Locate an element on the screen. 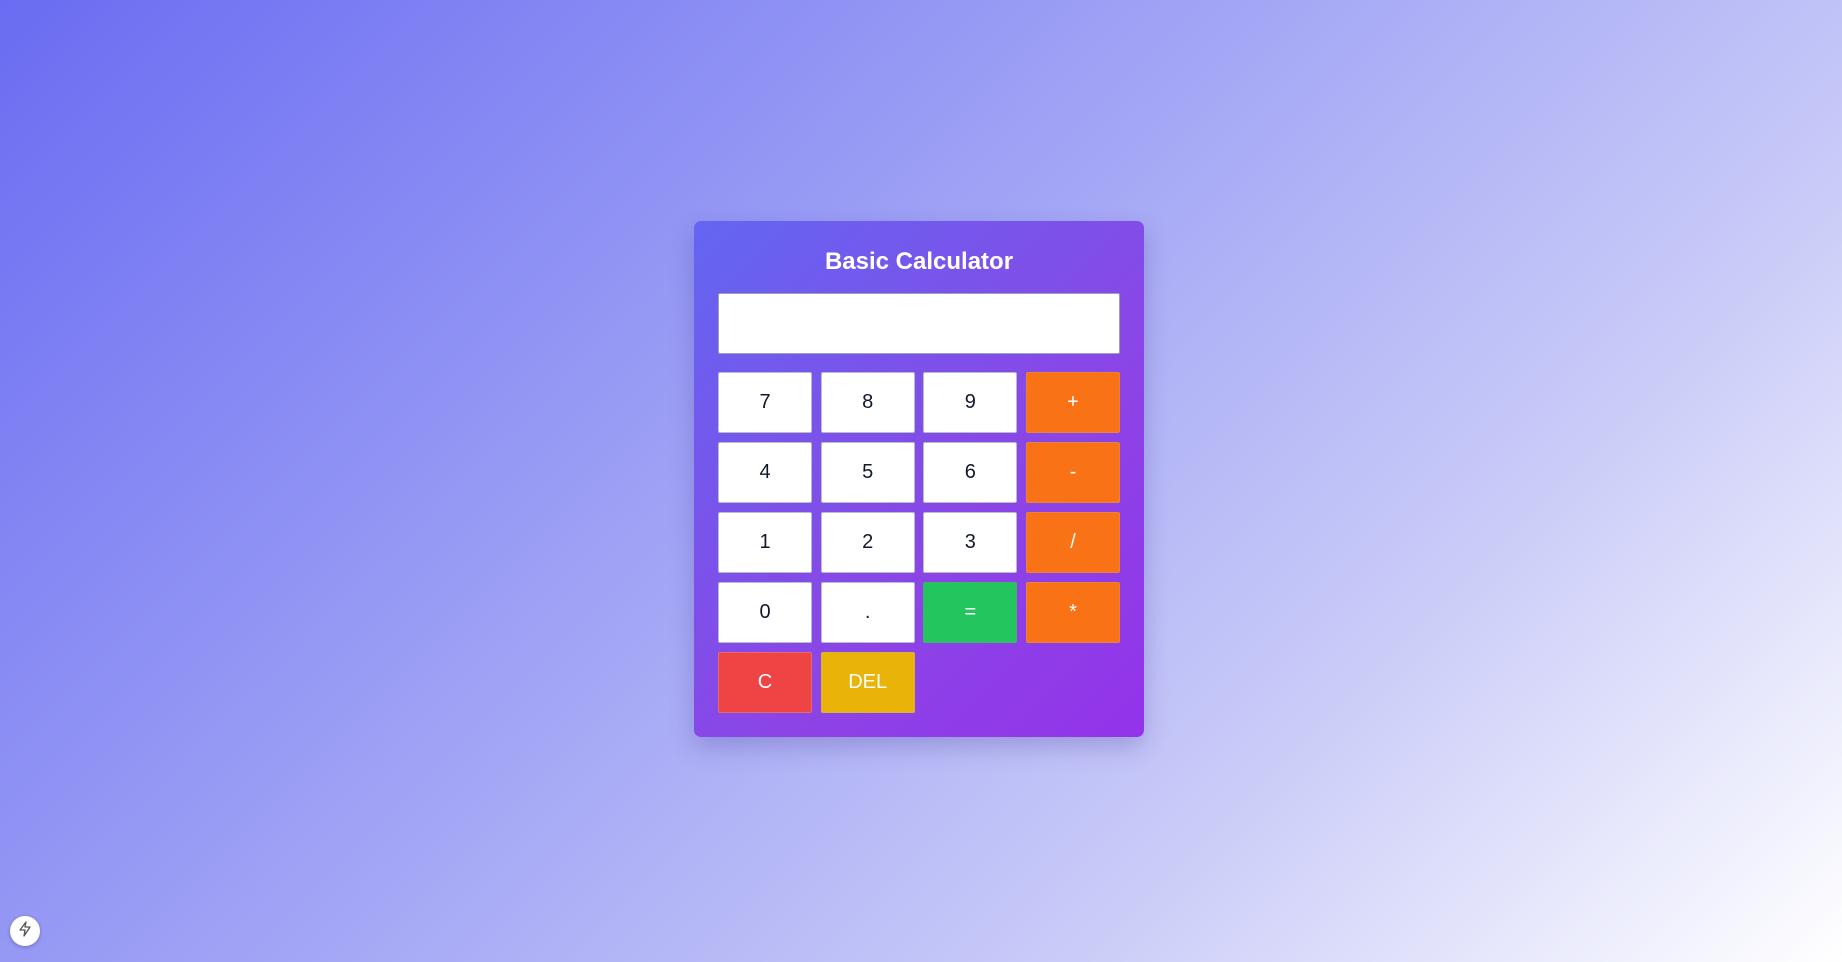 Image resolution: width=1842 pixels, height=962 pixels. key-5-button: 5 is located at coordinates (867, 472).